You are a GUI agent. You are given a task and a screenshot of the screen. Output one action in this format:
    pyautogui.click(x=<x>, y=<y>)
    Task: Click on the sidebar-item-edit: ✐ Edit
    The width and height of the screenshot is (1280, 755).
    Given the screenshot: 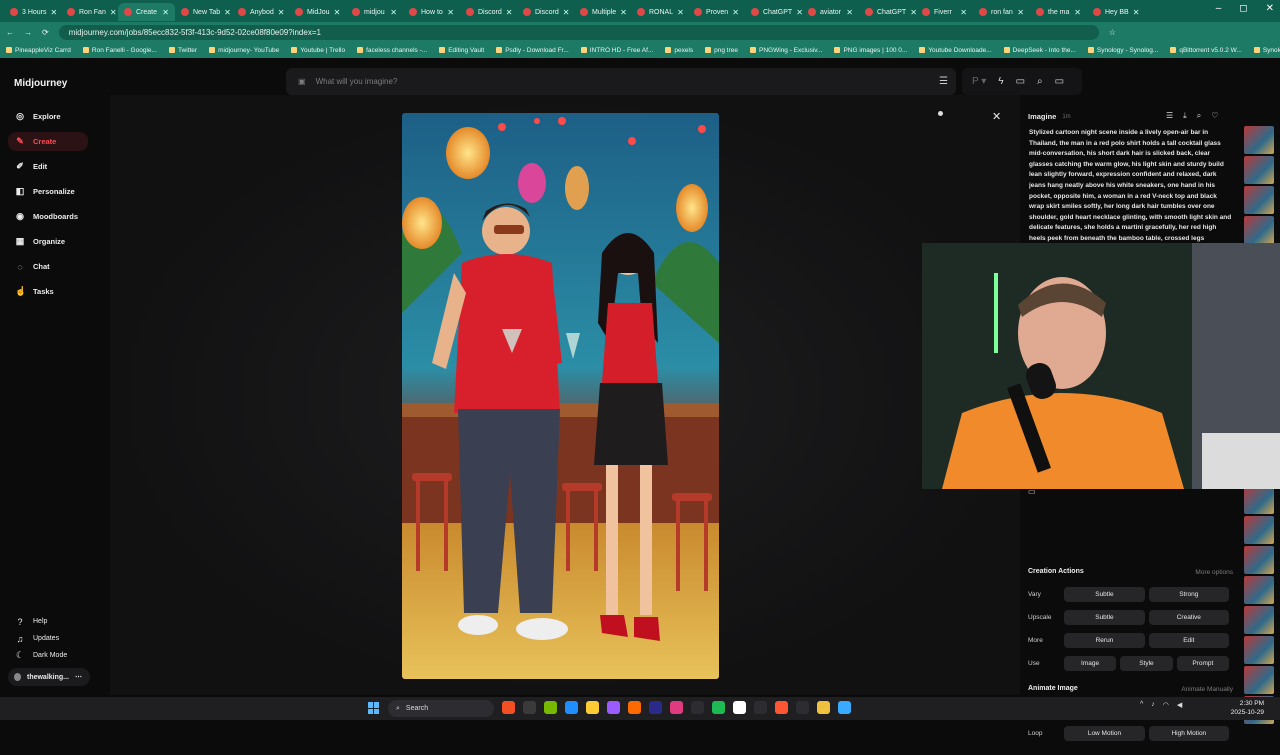 What is the action you would take?
    pyautogui.click(x=48, y=166)
    